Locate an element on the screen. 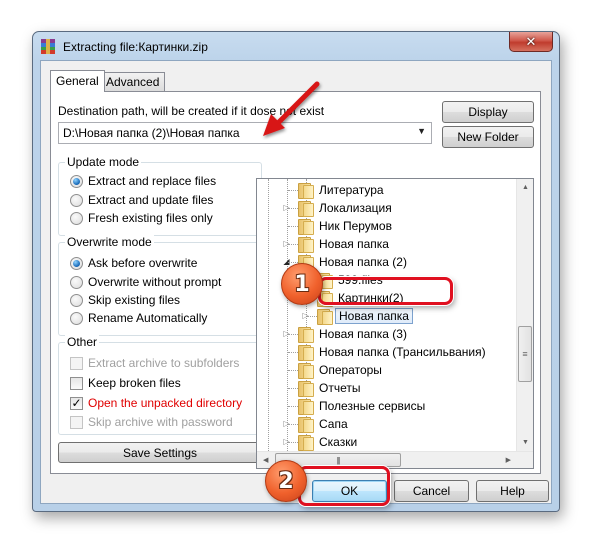 The height and width of the screenshot is (546, 591). tab-general: General is located at coordinates (77, 81).